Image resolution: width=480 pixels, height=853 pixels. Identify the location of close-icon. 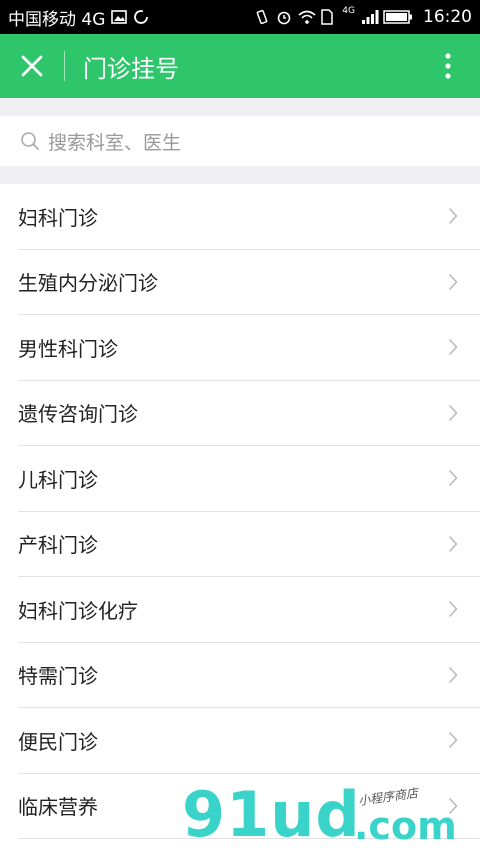
(32, 66).